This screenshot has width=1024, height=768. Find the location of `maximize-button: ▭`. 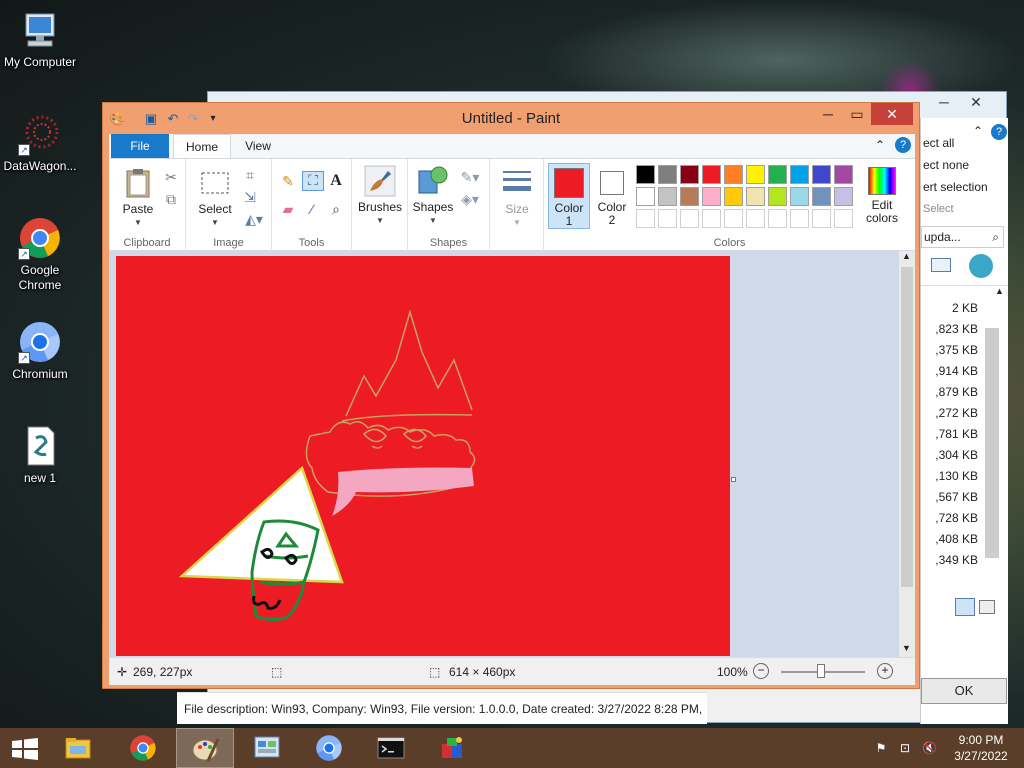

maximize-button: ▭ is located at coordinates (857, 114).